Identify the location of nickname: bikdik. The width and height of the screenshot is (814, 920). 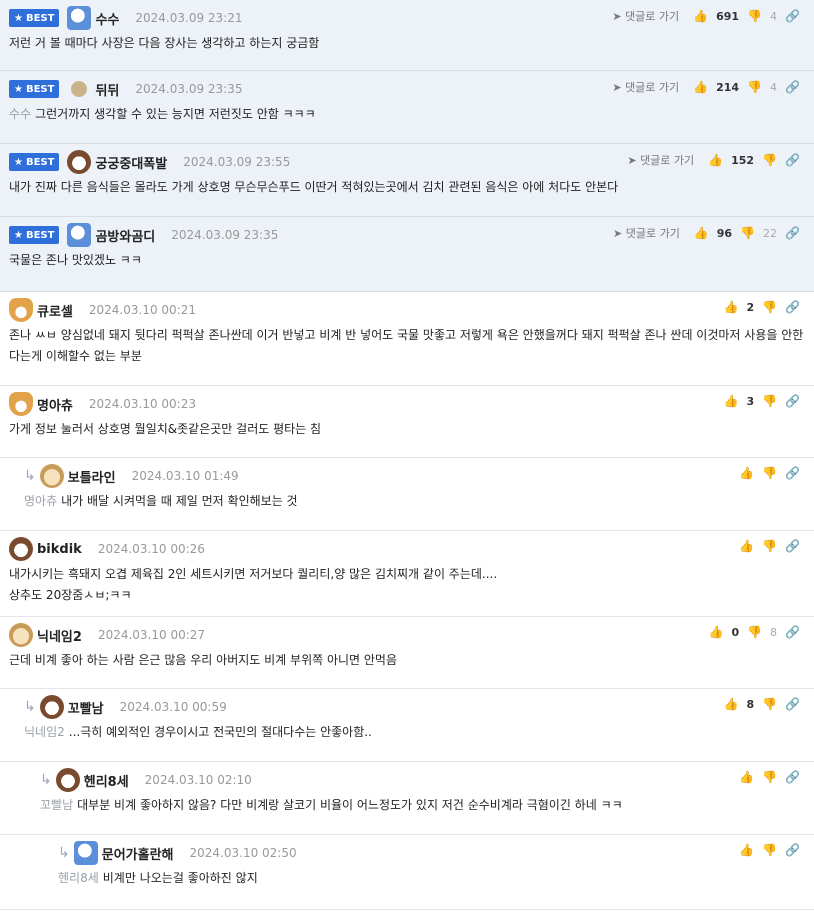
(59, 549).